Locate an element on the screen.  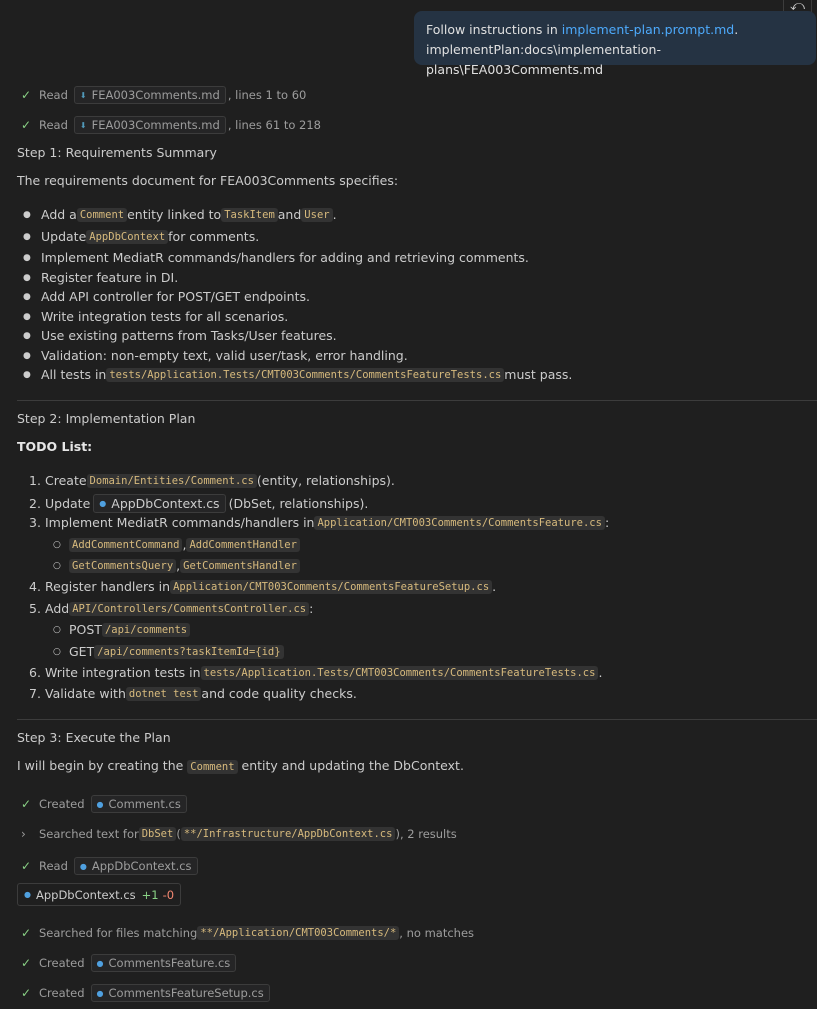
text: entity and updating the DbContext. is located at coordinates (350, 765).